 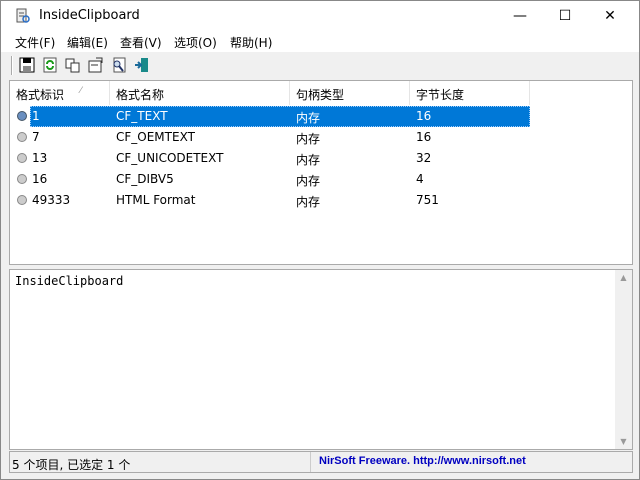 What do you see at coordinates (610, 16) in the screenshot?
I see `close-button: ✕` at bounding box center [610, 16].